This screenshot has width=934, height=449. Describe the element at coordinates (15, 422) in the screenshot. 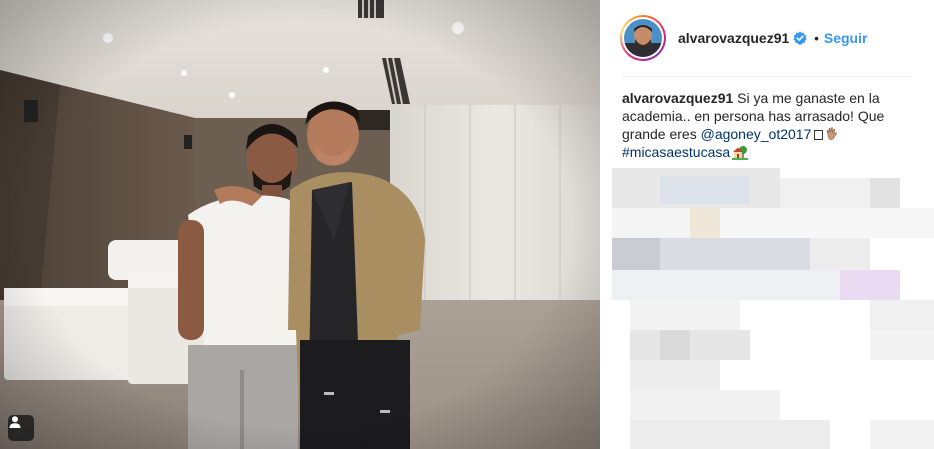

I see `person-icon` at that location.